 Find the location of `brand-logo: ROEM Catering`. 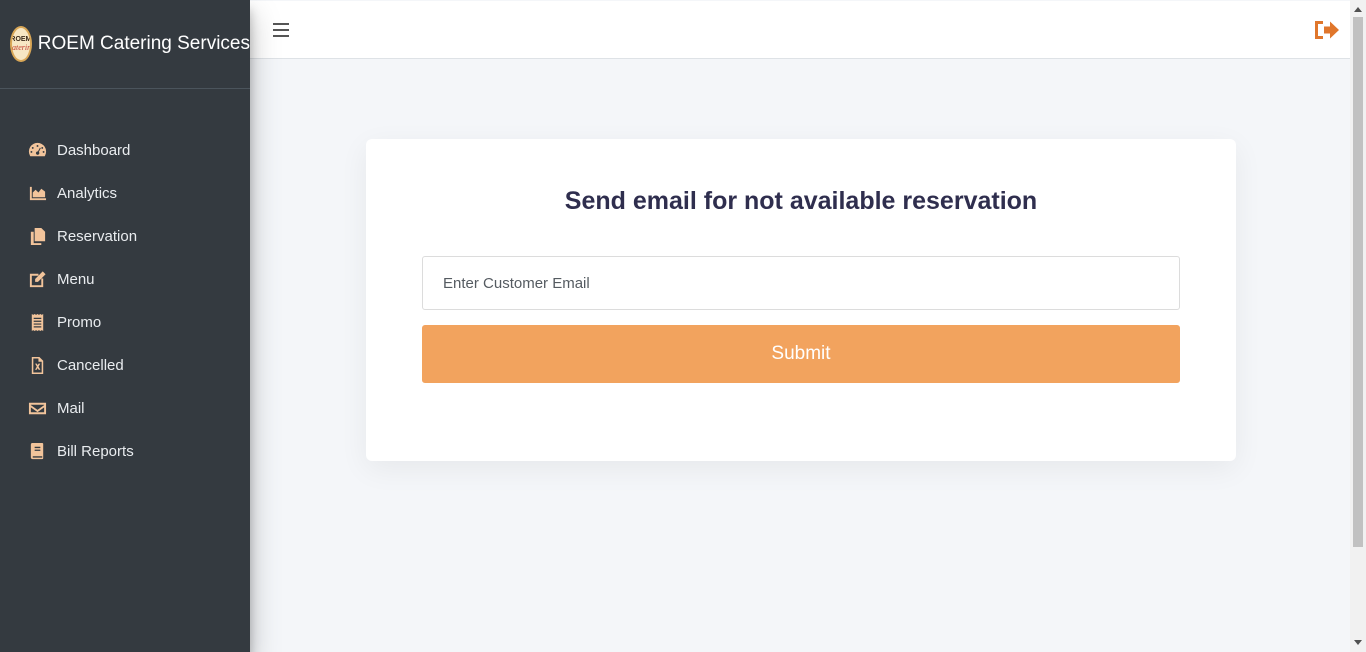

brand-logo: ROEM Catering is located at coordinates (21, 44).